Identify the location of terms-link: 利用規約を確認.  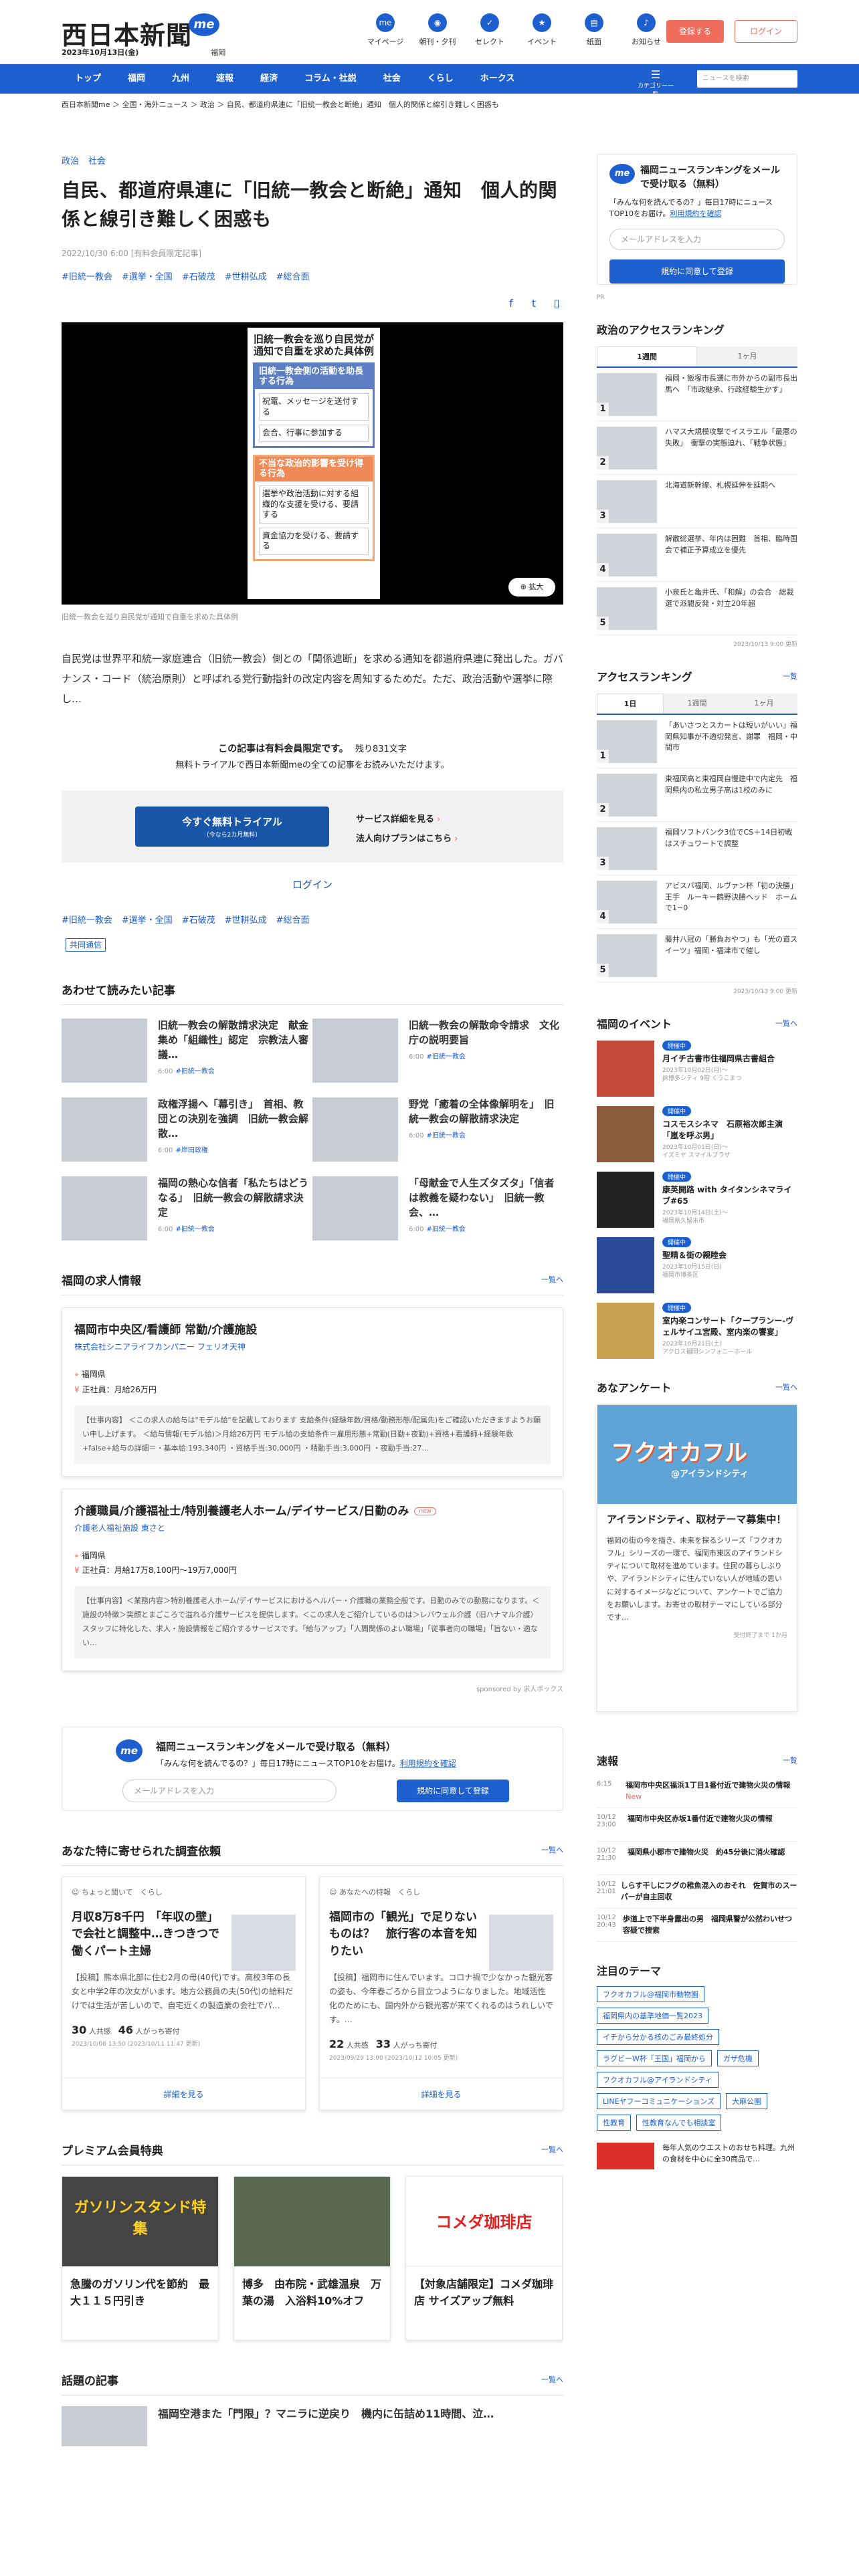
(696, 213).